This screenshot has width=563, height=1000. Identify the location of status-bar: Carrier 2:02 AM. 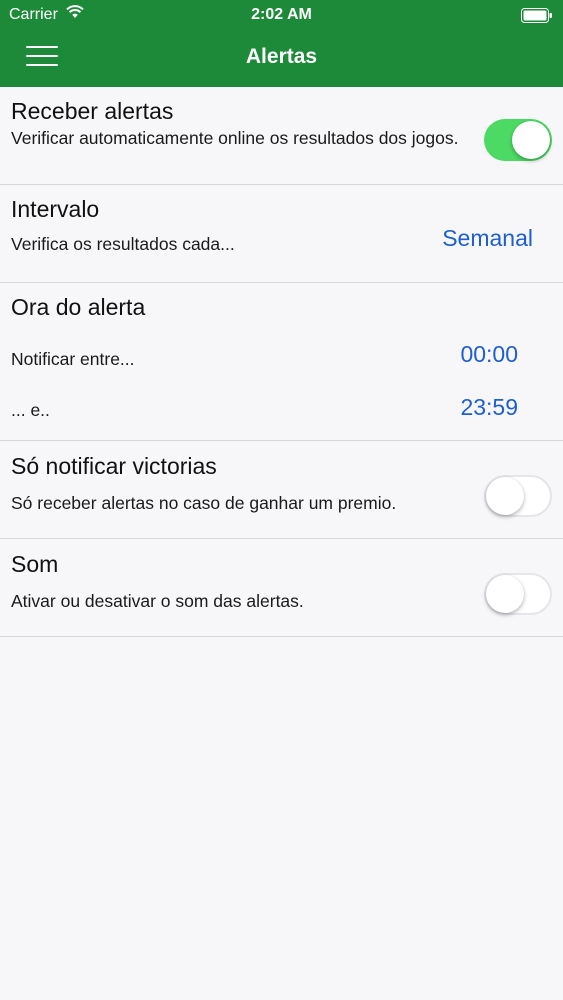
(281, 15).